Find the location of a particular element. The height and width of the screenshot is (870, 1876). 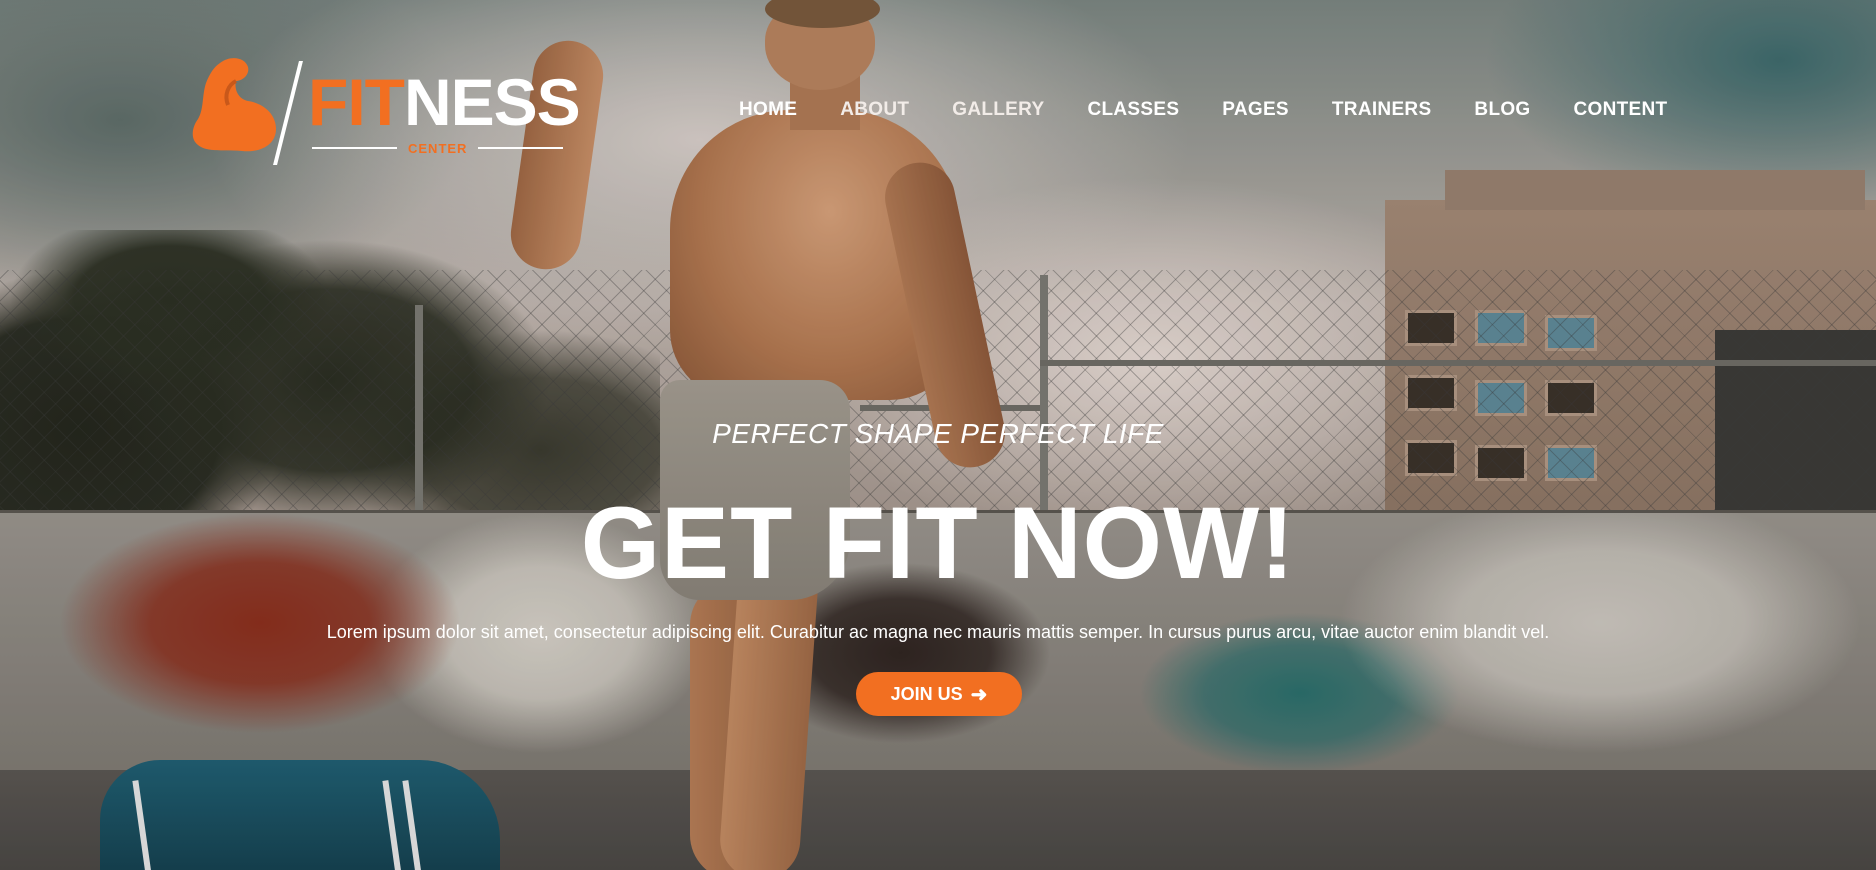

nav-about: ABOUT is located at coordinates (874, 111).